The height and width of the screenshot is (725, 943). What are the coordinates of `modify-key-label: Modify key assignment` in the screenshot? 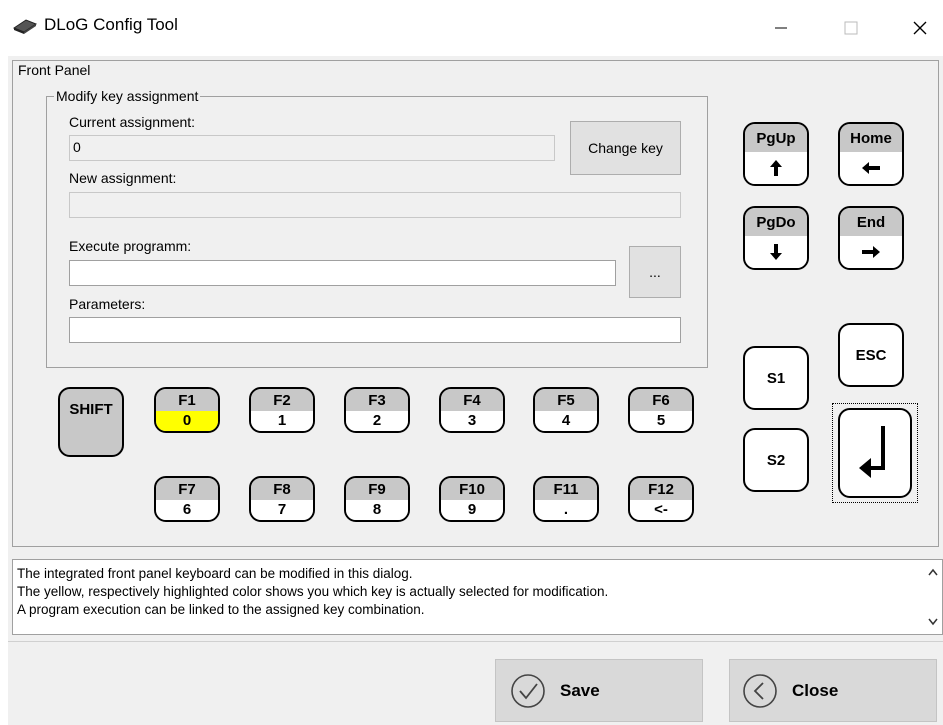 It's located at (127, 96).